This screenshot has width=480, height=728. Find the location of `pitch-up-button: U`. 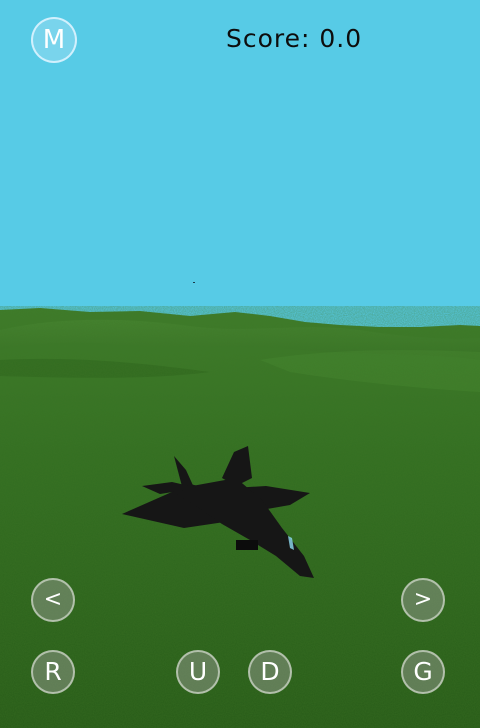

pitch-up-button: U is located at coordinates (198, 672).